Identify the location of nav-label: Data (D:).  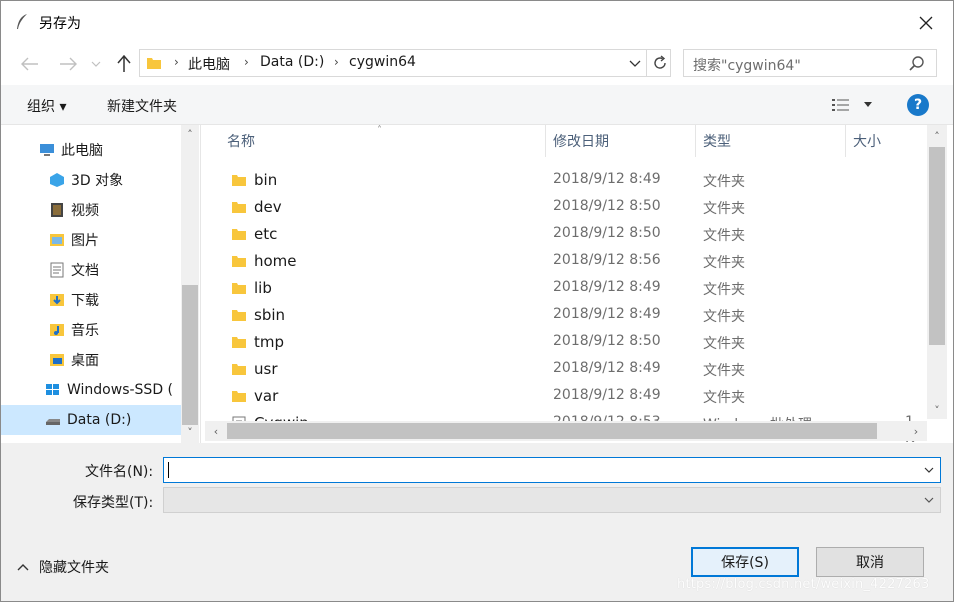
(99, 420).